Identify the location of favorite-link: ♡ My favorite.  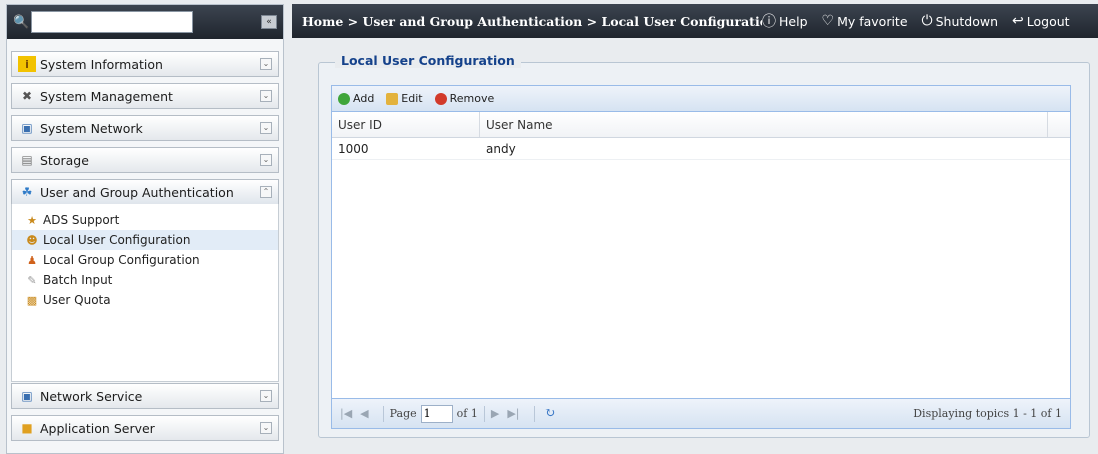
(865, 21).